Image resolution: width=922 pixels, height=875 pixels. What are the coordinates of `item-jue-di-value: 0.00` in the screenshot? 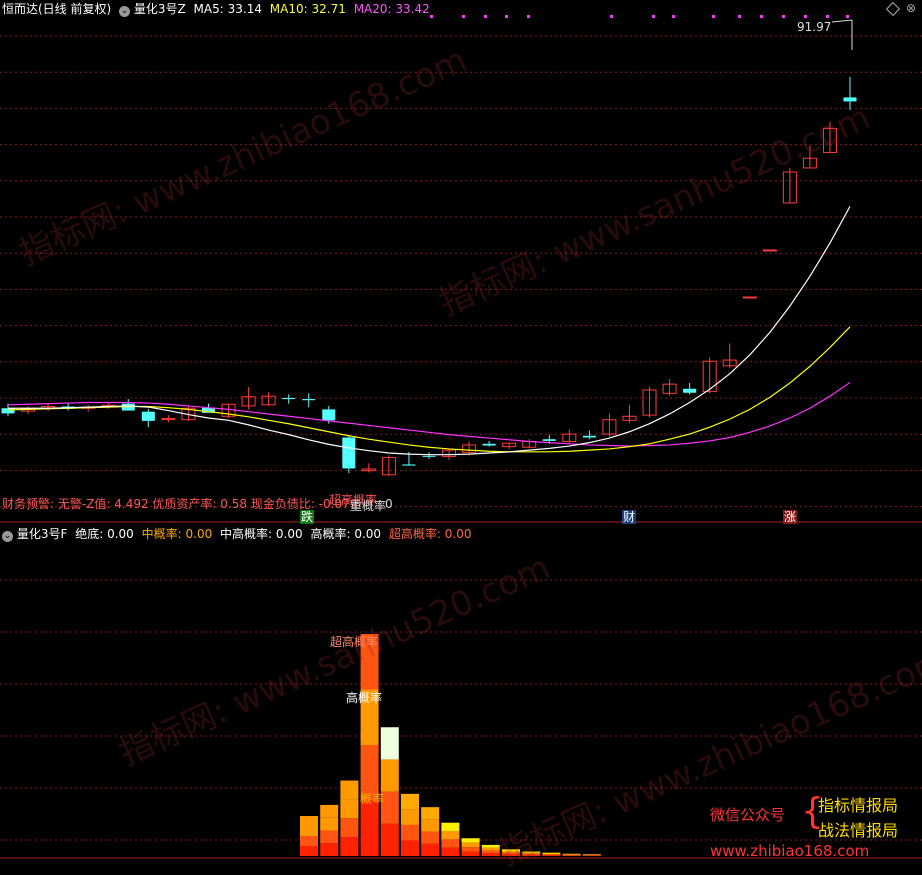 It's located at (120, 534).